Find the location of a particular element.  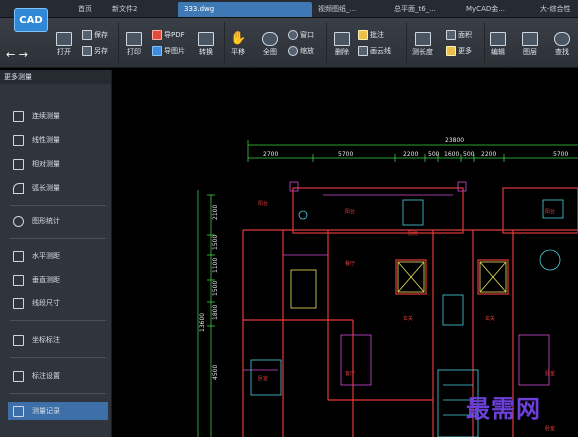

hand-icon: ✋ is located at coordinates (238, 38).